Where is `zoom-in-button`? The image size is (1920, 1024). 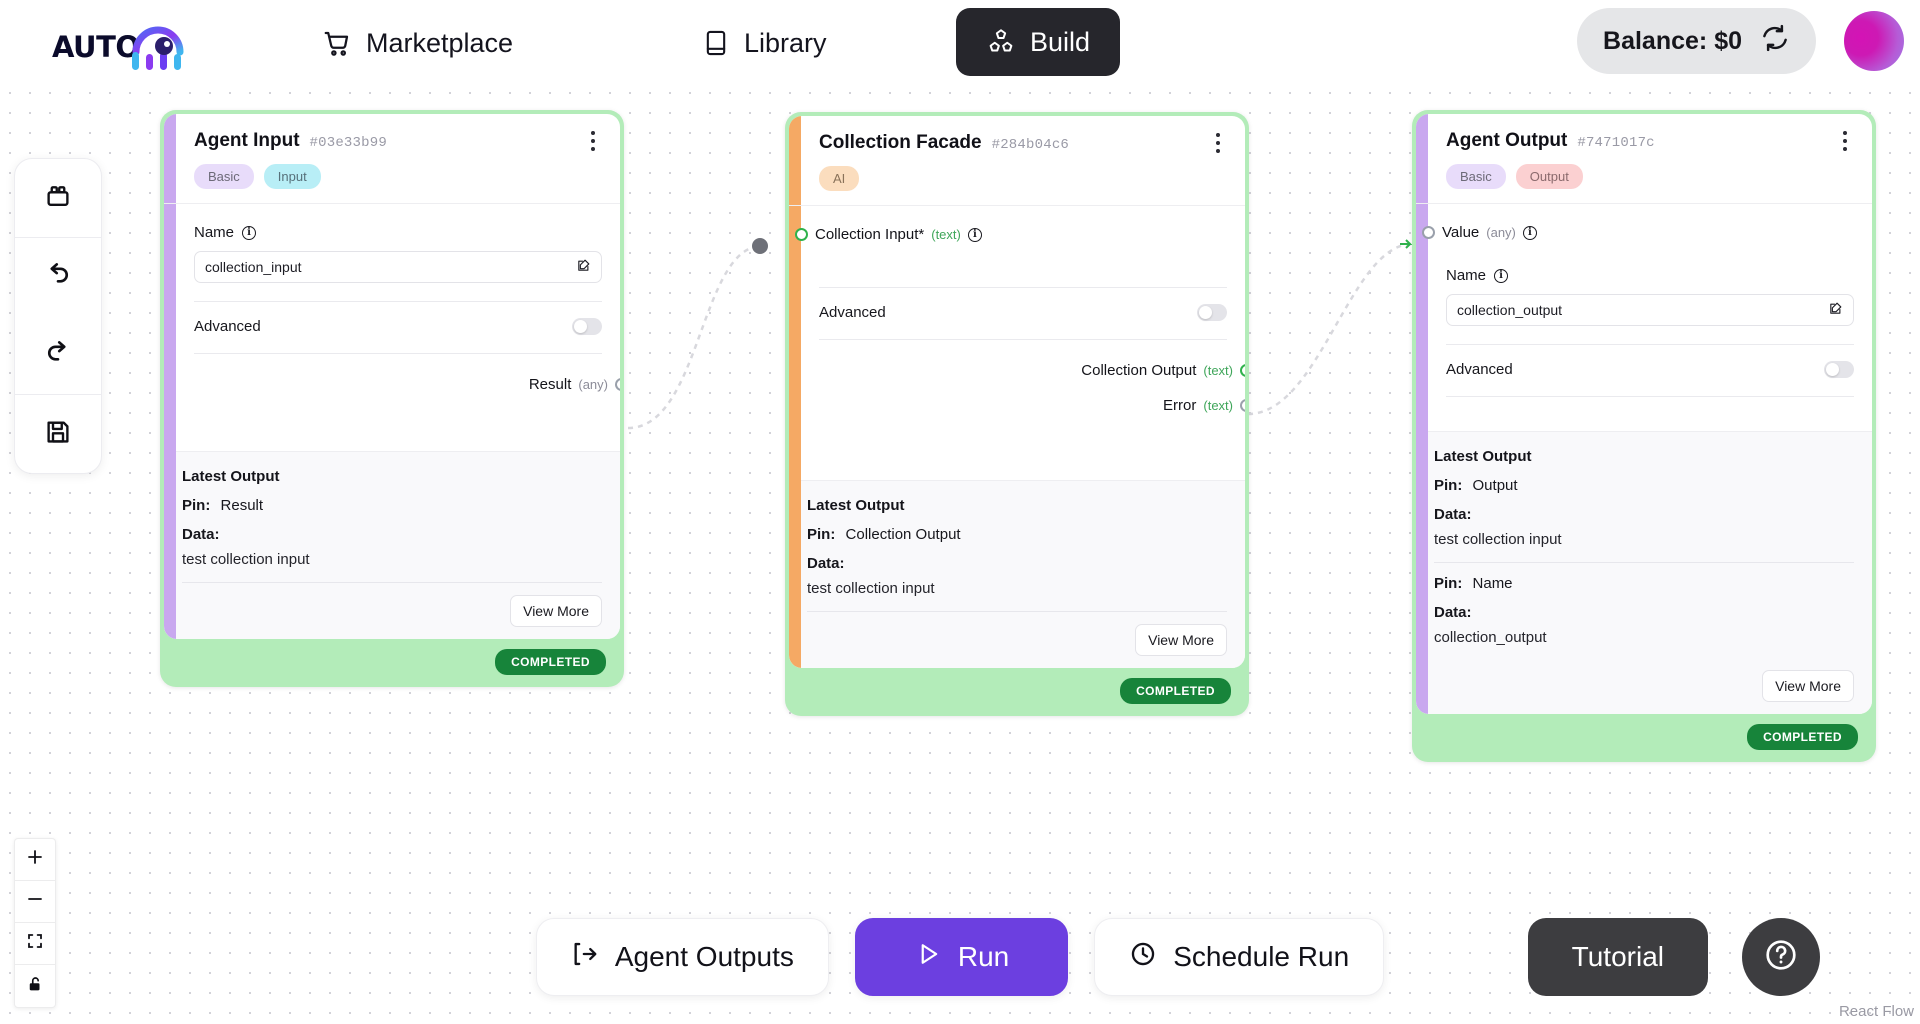 zoom-in-button is located at coordinates (35, 860).